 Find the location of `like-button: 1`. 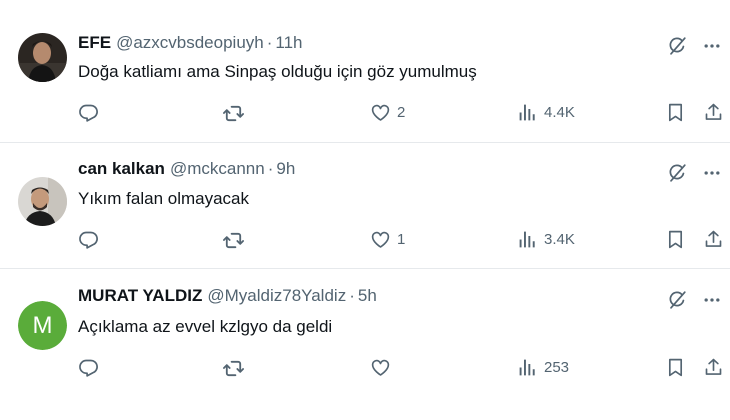

like-button: 1 is located at coordinates (387, 239).